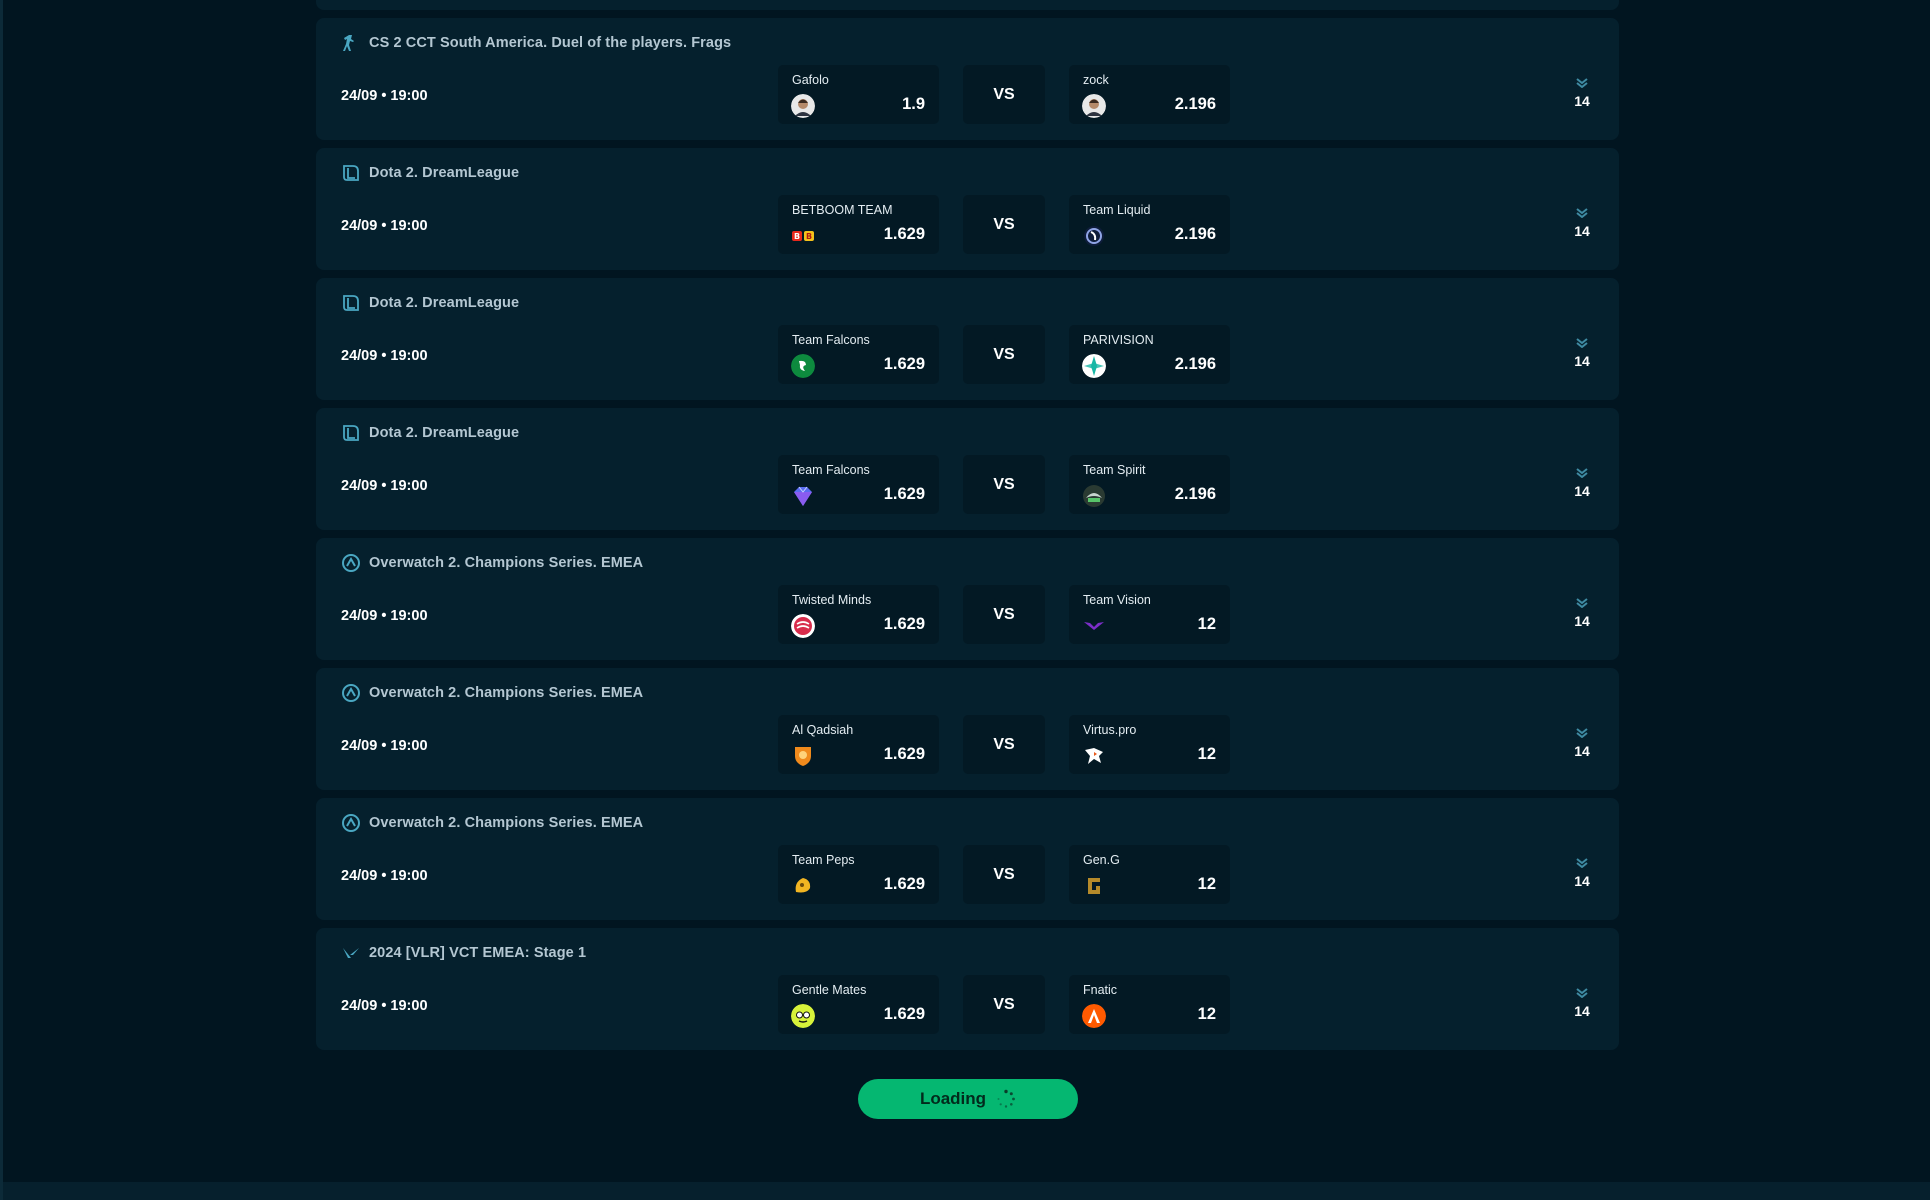  Describe the element at coordinates (803, 496) in the screenshot. I see `diamond-logo` at that location.